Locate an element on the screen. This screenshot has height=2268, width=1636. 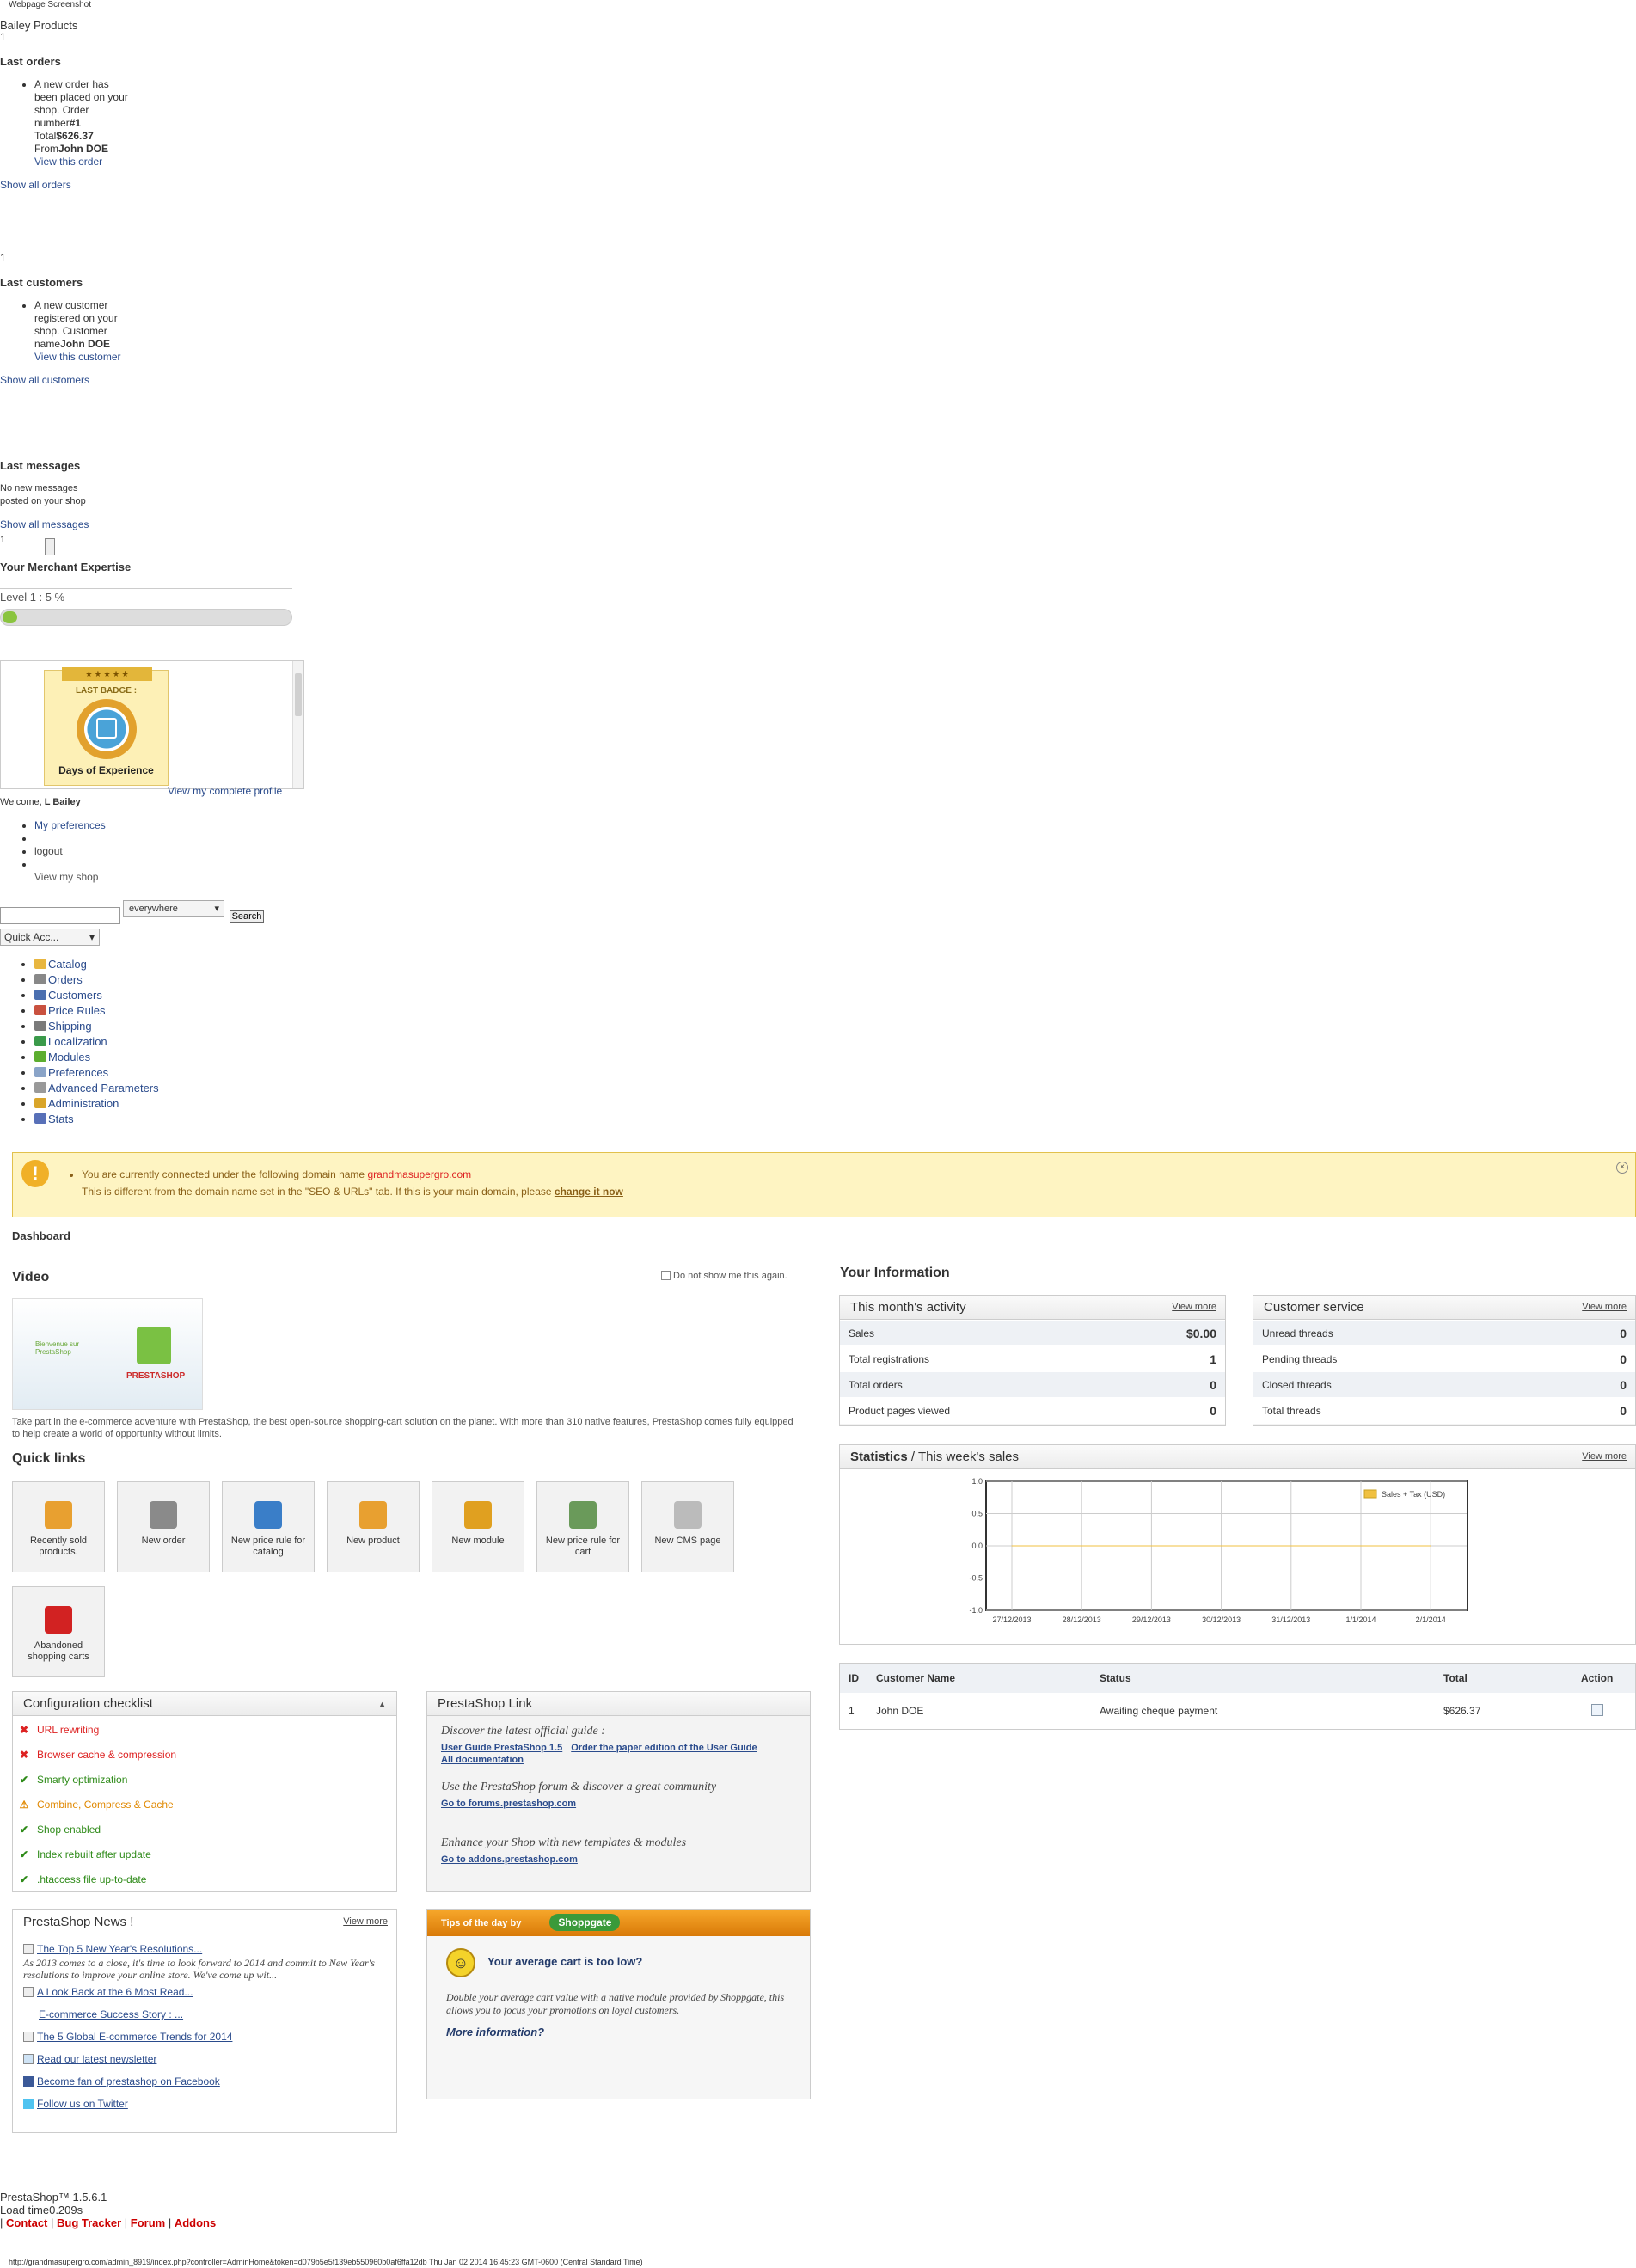
quick-link-products: Recently sold products. is located at coordinates (59, 1526).